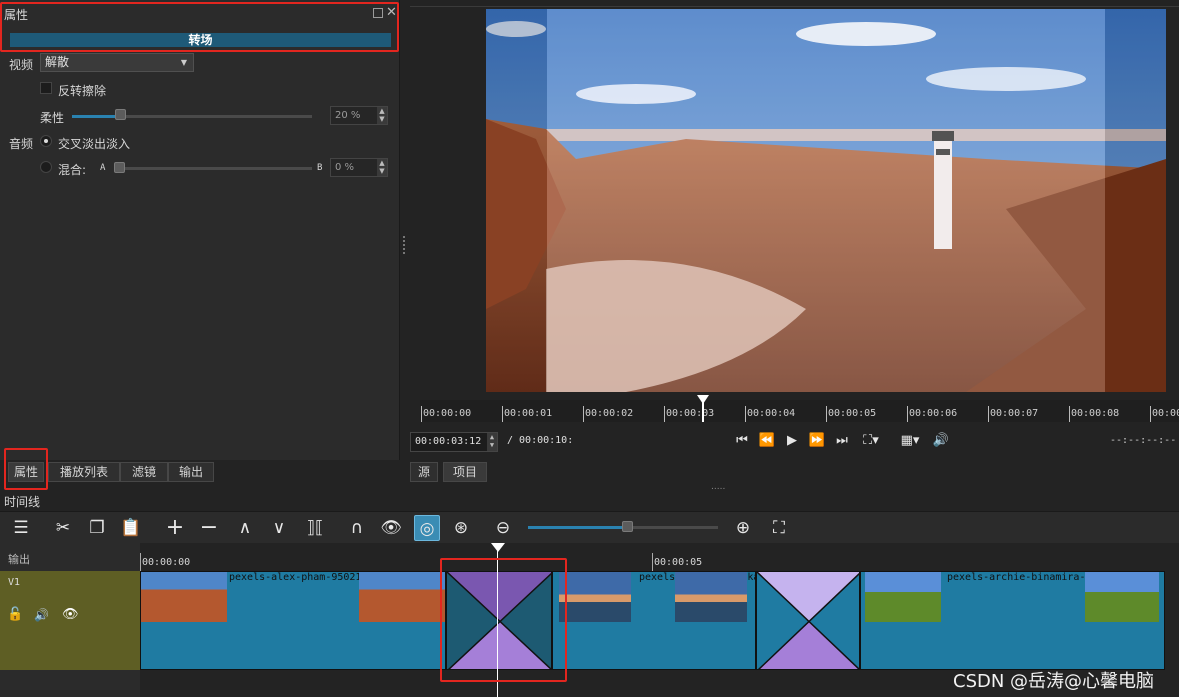  I want to click on clip-3: pexels-archie-binamira-672451.jpg, so click(1012, 620).